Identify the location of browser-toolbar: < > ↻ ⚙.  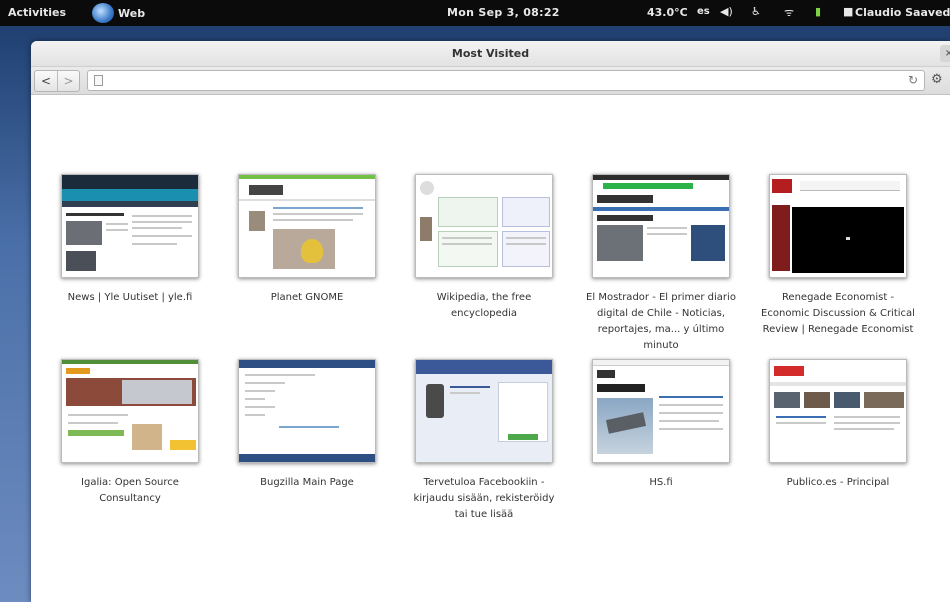
(490, 81).